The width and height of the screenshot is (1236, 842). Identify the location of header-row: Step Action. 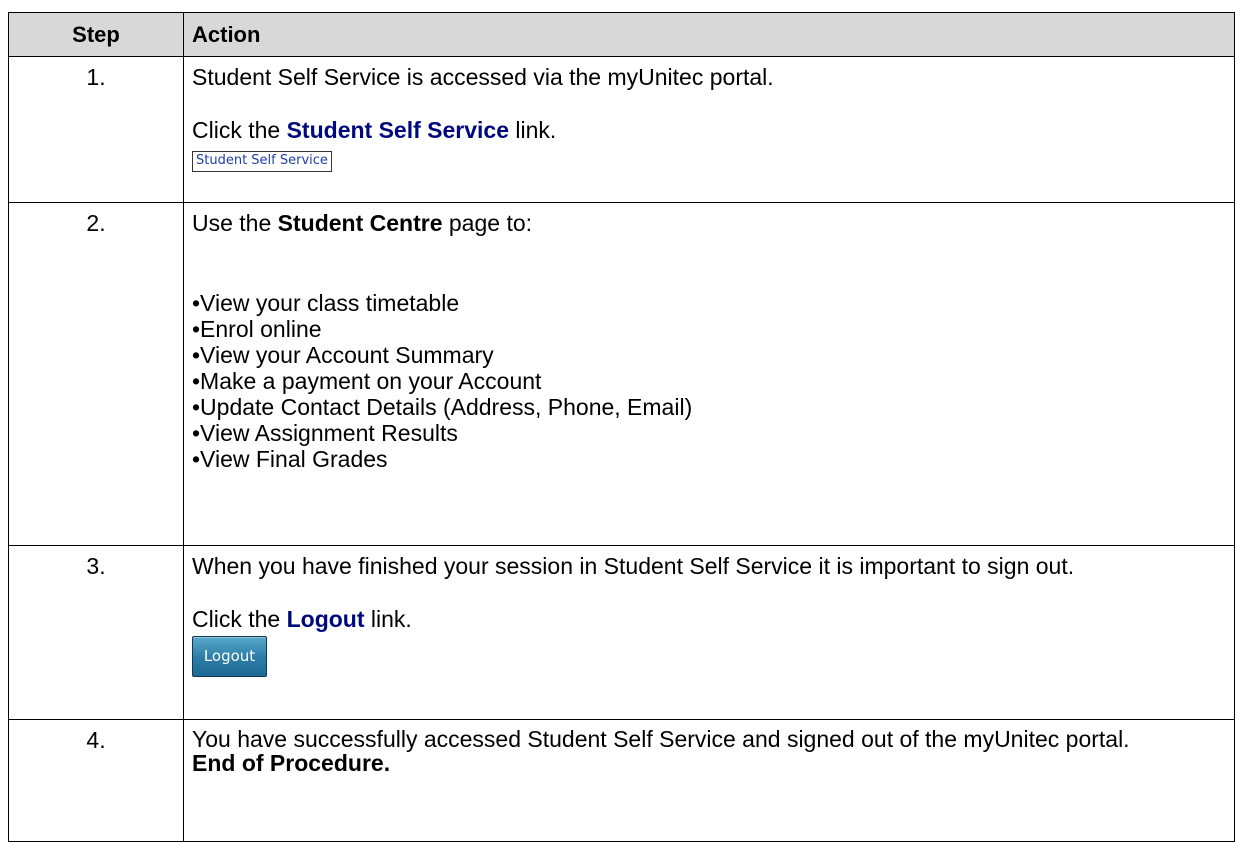
(621, 34).